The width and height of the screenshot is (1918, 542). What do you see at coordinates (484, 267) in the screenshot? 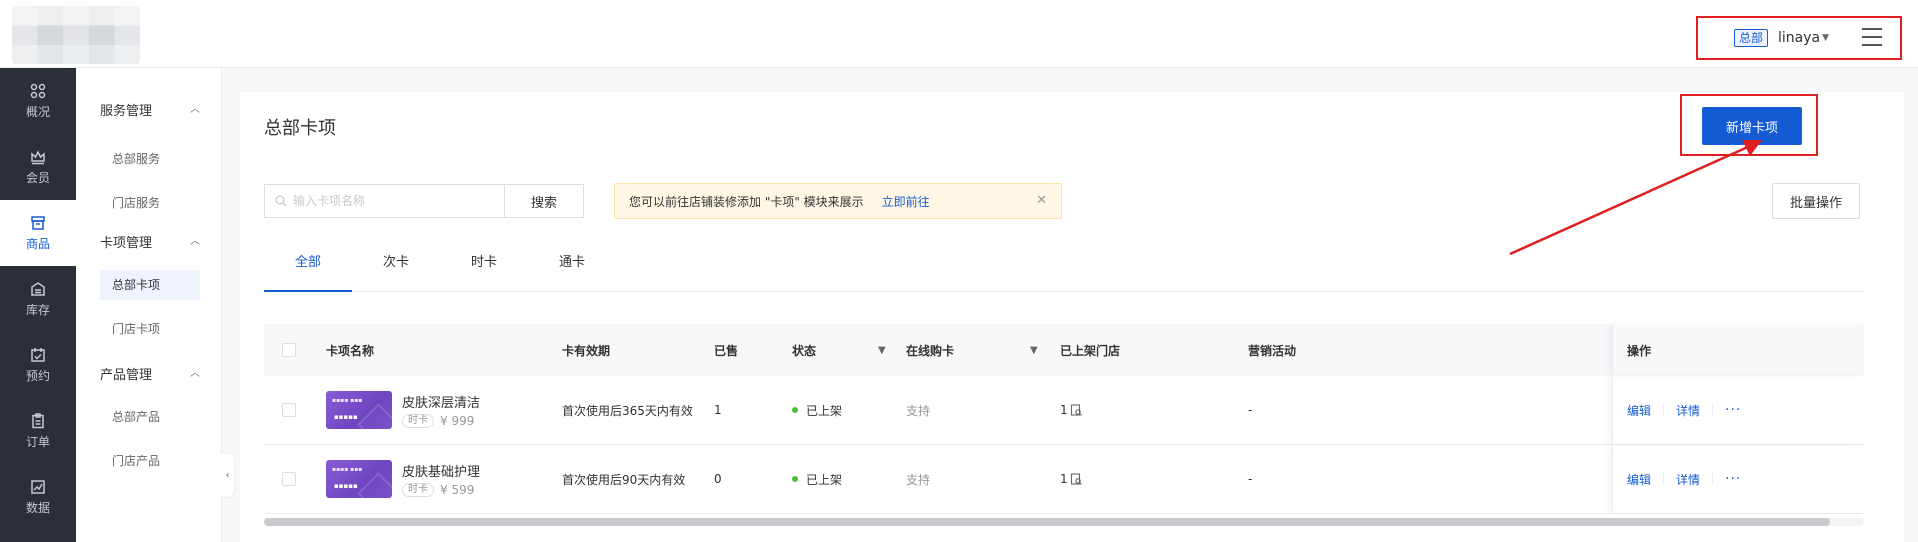
I see `tab-time-card: 时卡` at bounding box center [484, 267].